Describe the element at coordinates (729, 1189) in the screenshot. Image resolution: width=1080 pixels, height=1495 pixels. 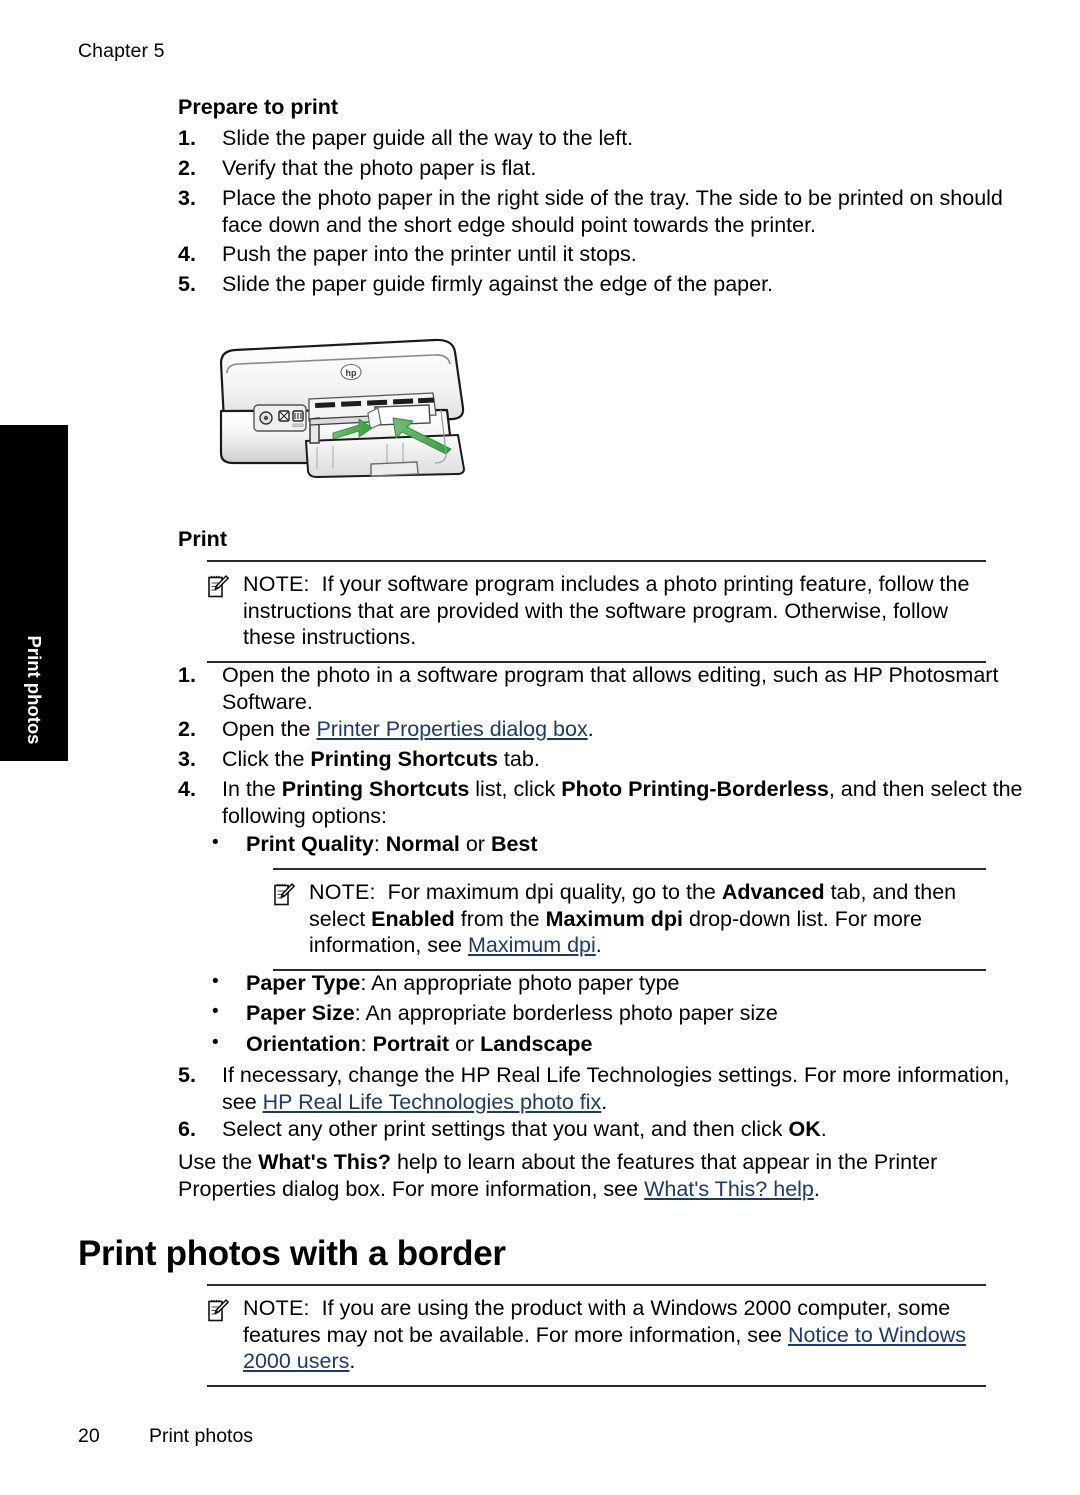
I see `link-whats-this-help: What's This? help` at that location.